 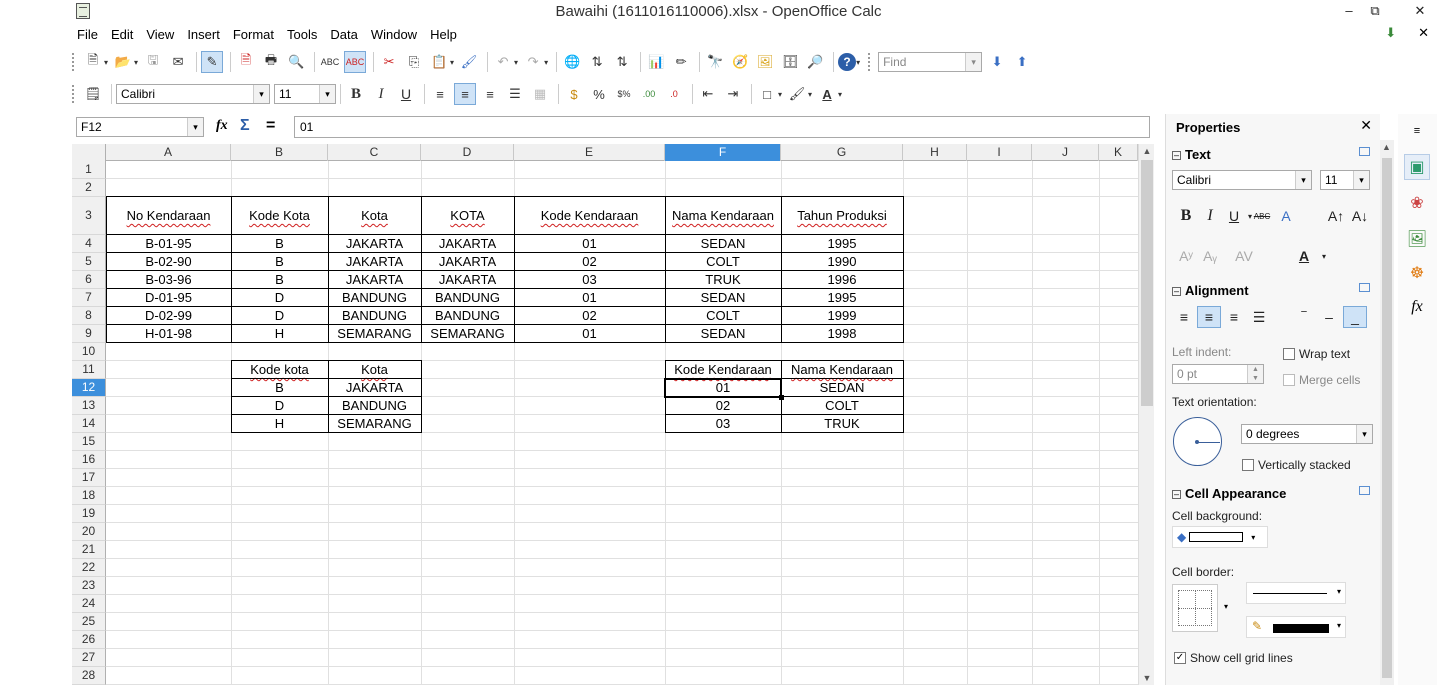 I want to click on find-previous-icon: ⬆, so click(x=1022, y=62).